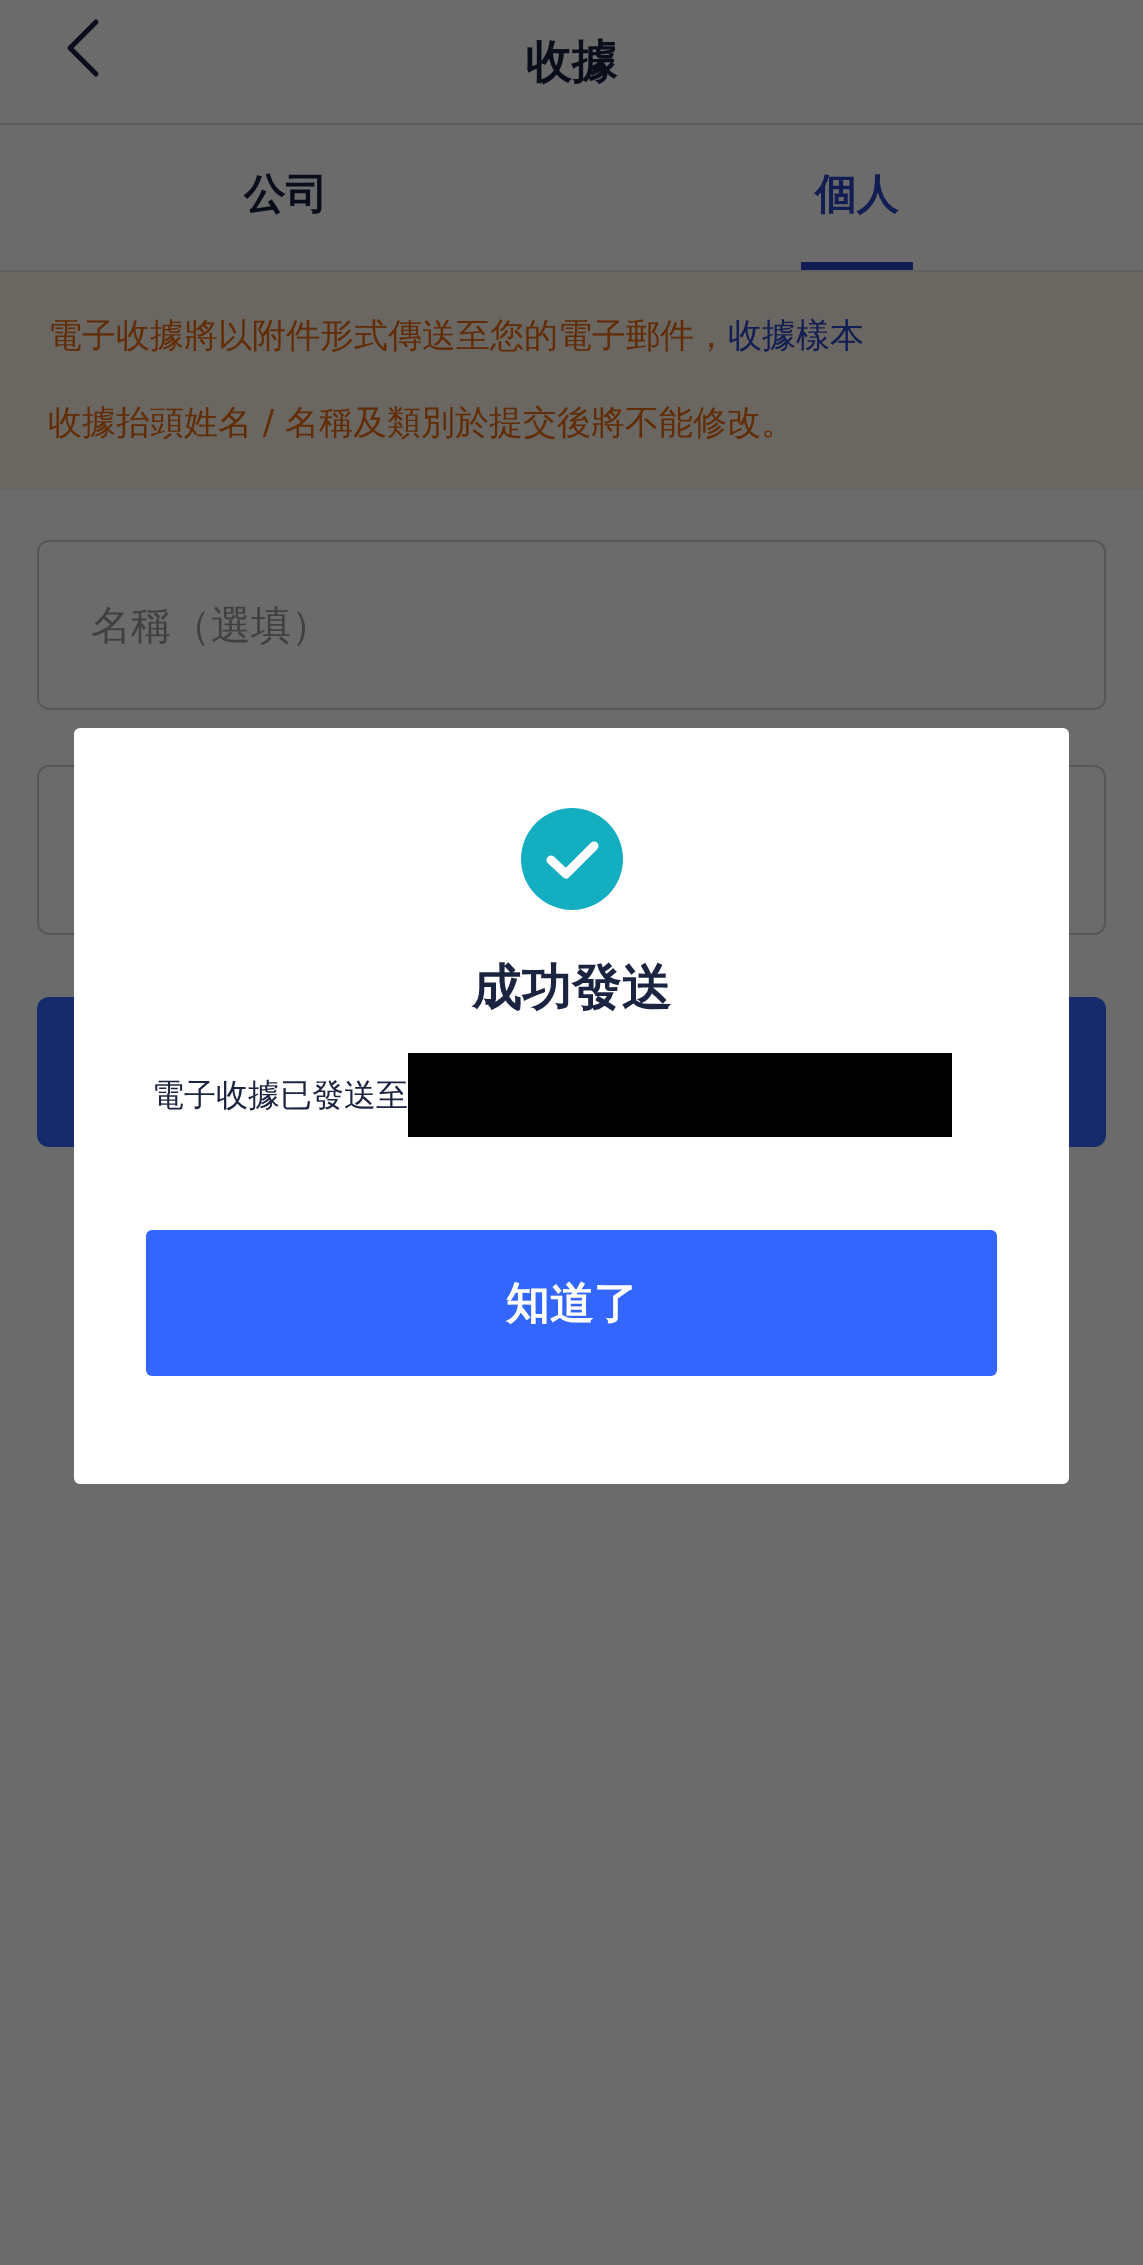 This screenshot has width=1143, height=2265. I want to click on dialog-title: 成功發送, so click(571, 987).